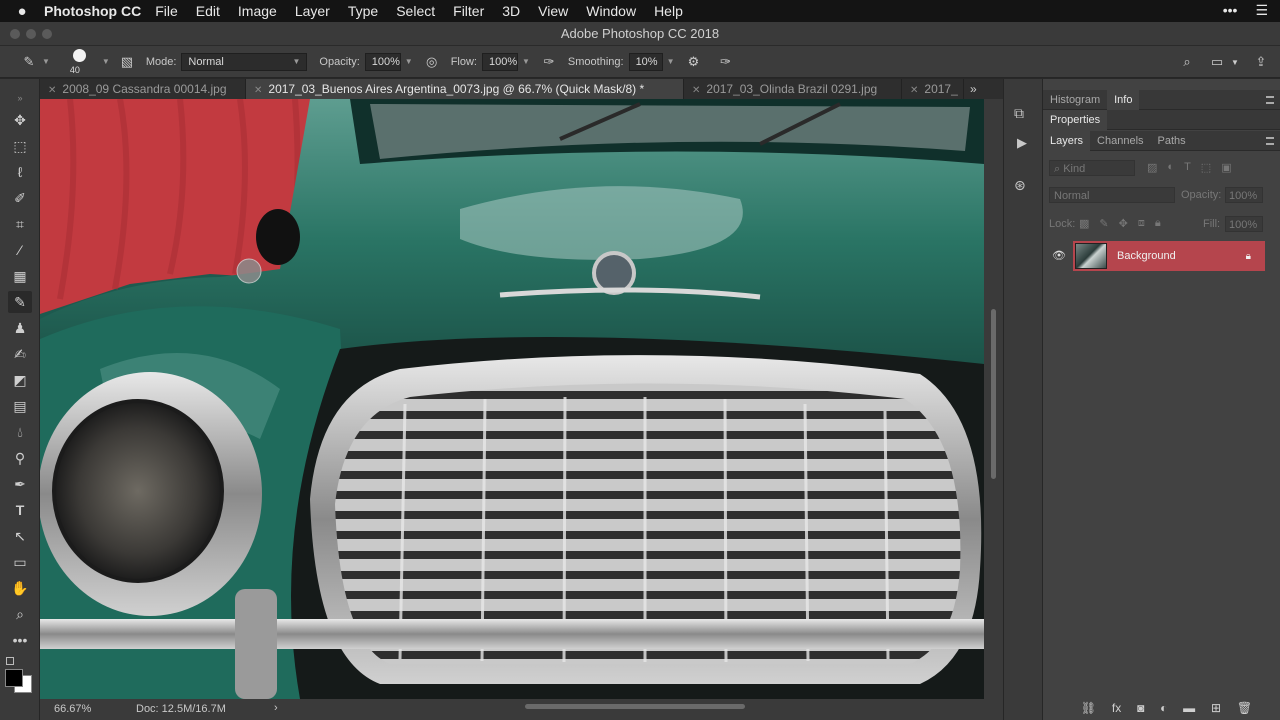  What do you see at coordinates (312, 11) in the screenshot?
I see `menu-layer: Layer` at bounding box center [312, 11].